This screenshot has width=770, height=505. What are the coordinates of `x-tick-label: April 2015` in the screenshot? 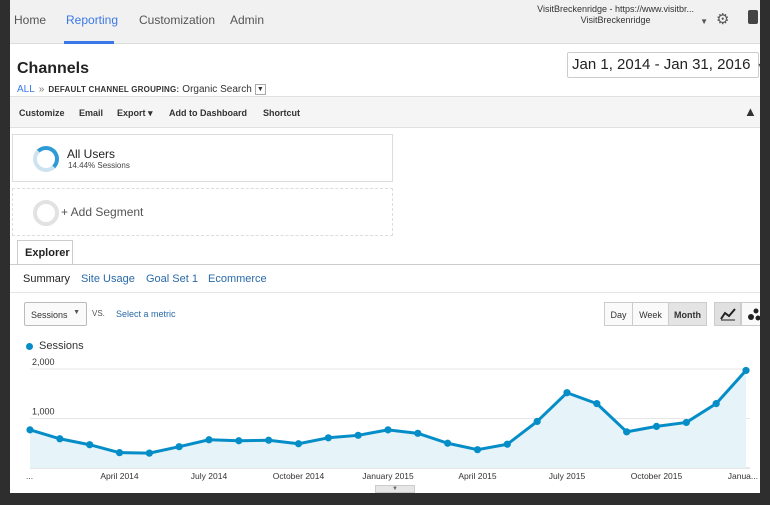 It's located at (477, 476).